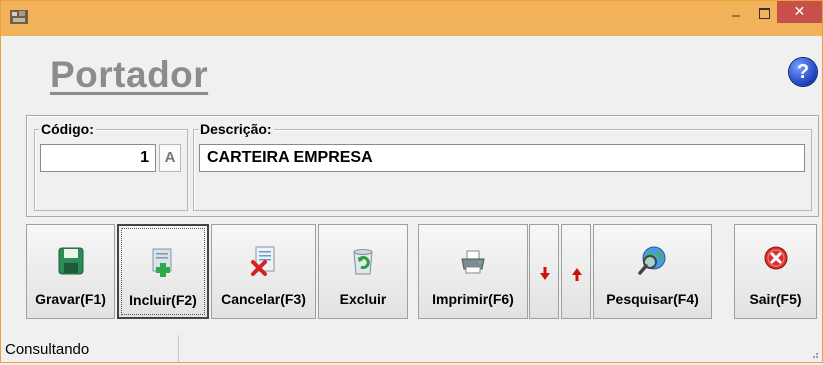 Image resolution: width=823 pixels, height=365 pixels. I want to click on codigo-field: 1, so click(98, 158).